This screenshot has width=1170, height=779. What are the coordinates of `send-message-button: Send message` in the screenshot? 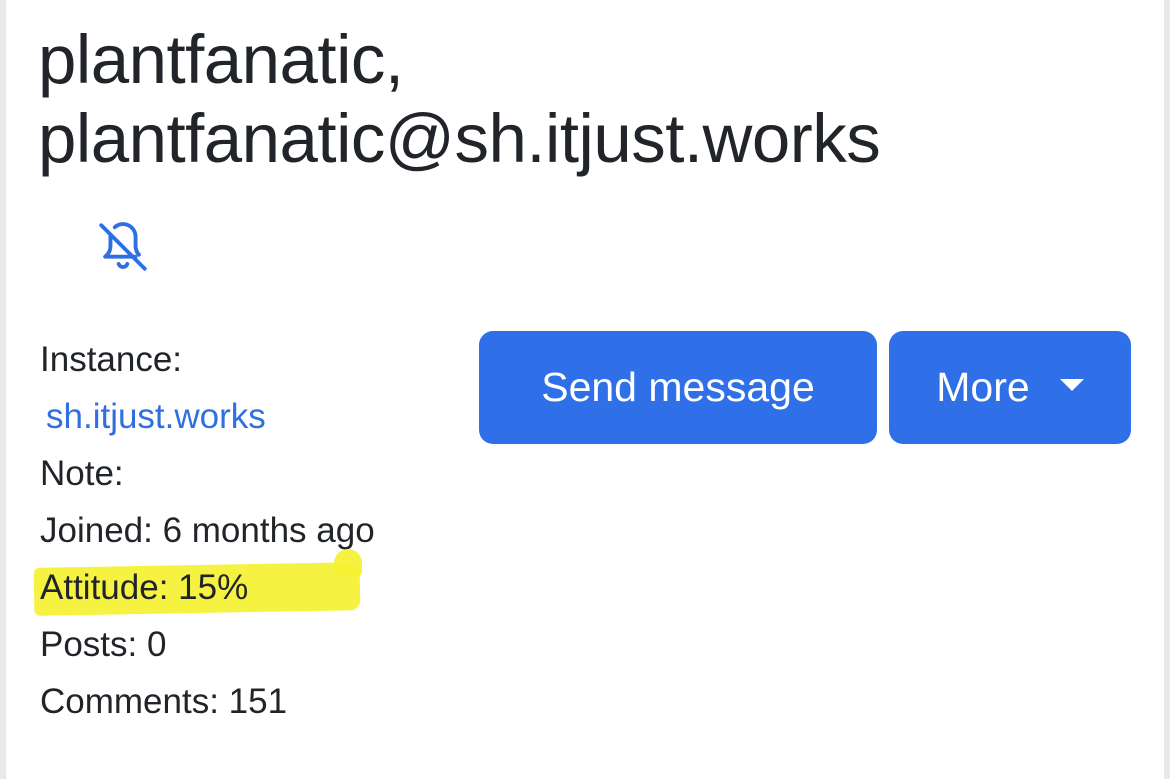 It's located at (678, 387).